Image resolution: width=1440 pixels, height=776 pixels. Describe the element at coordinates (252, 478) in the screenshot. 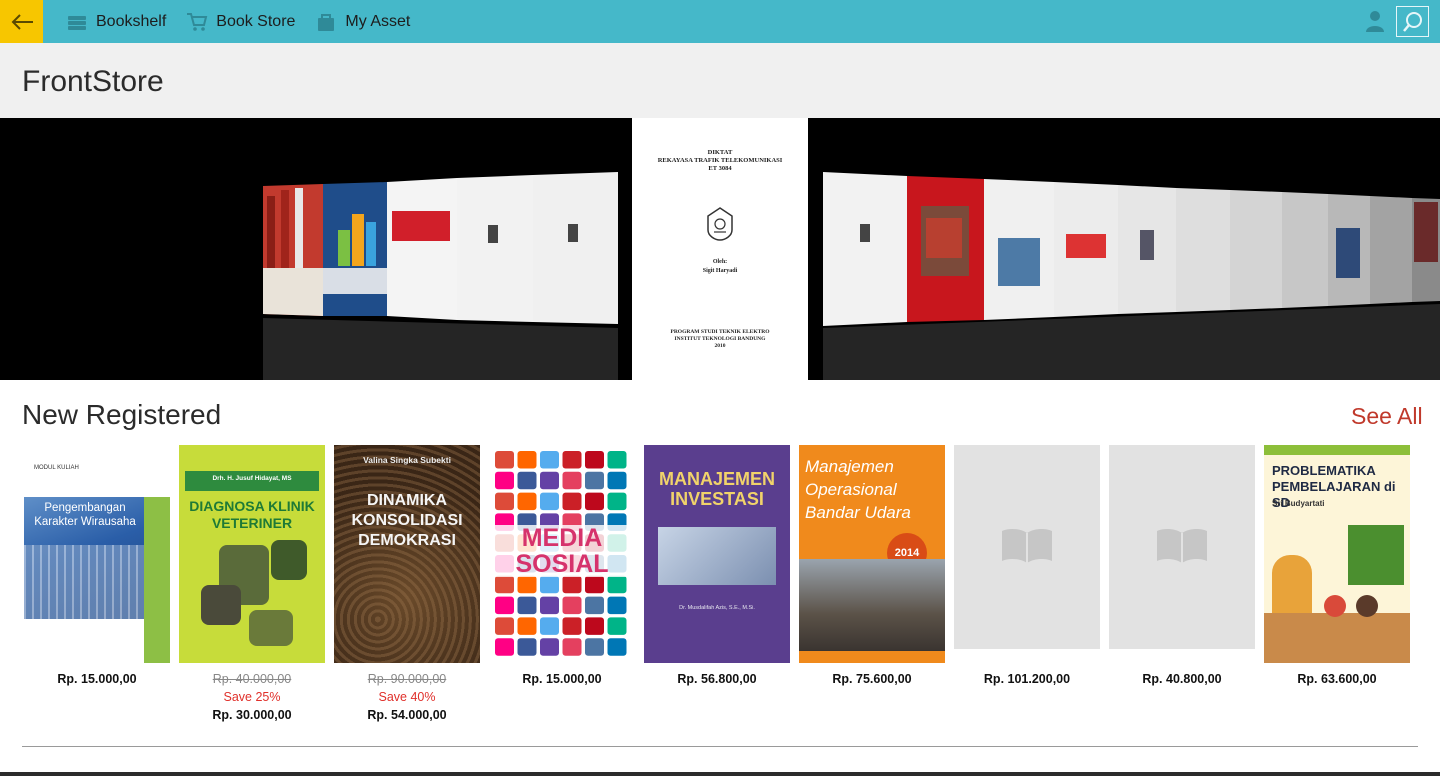

I see `cover-tag: Drh. H. Jusuf Hidayat, MS` at that location.